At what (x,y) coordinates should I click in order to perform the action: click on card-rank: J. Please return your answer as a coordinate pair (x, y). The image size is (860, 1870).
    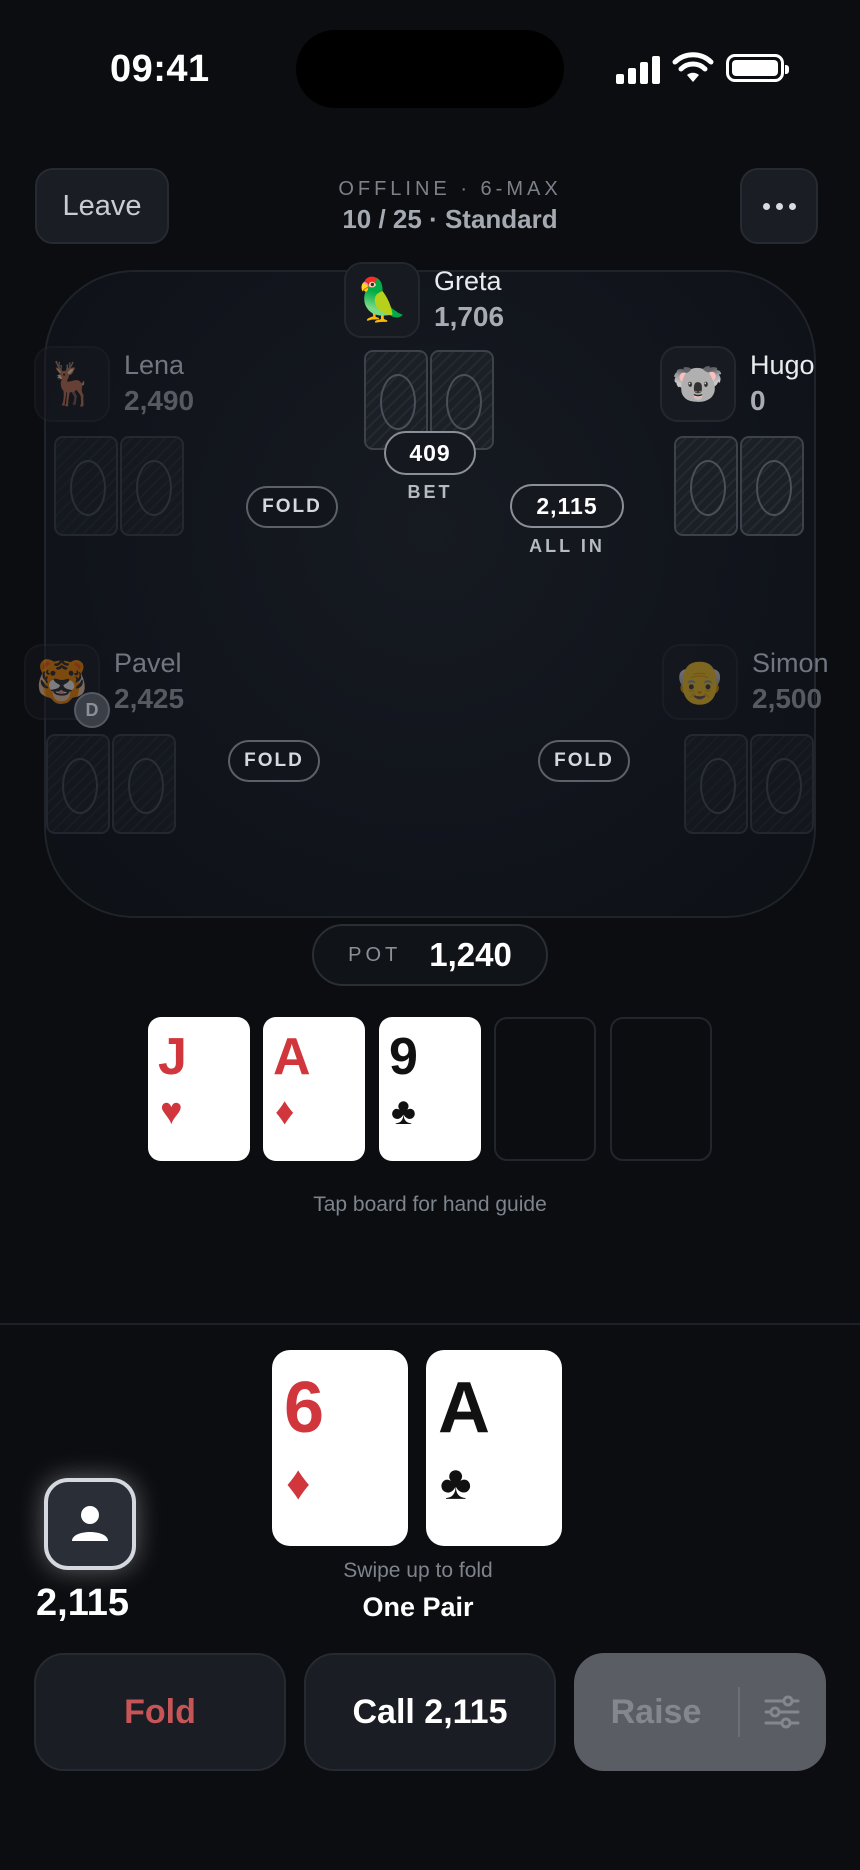
    Looking at the image, I should click on (172, 1057).